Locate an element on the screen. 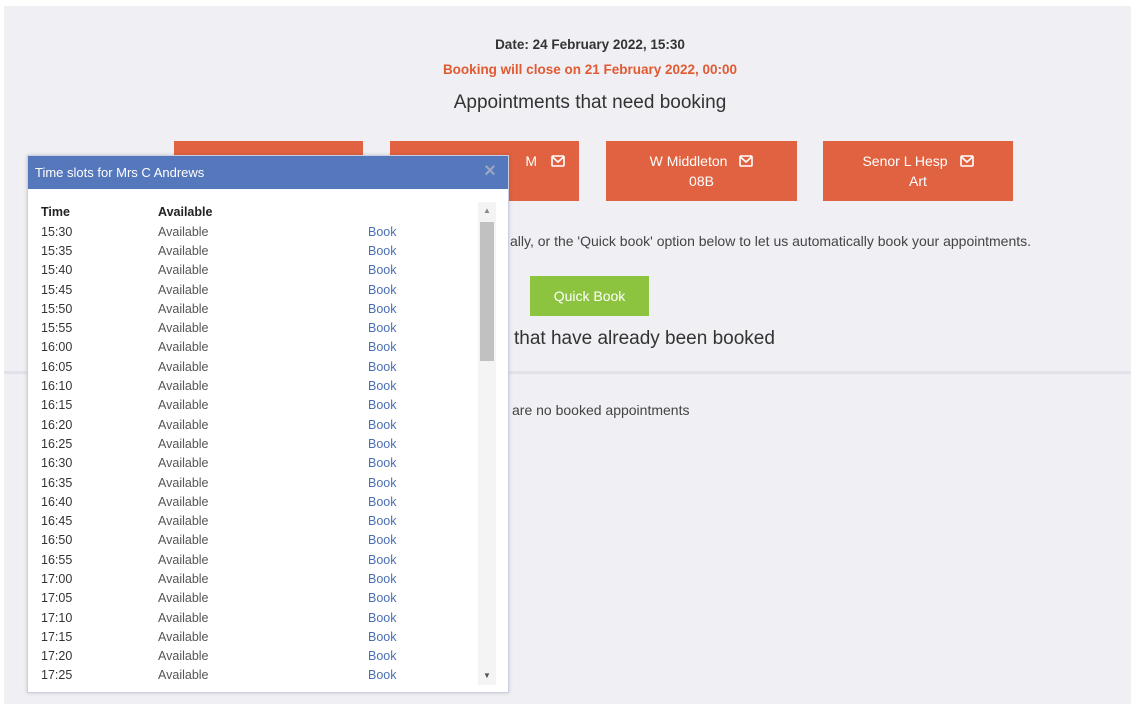 The height and width of the screenshot is (704, 1131). table-row: 15:55 Available Book is located at coordinates (253, 327).